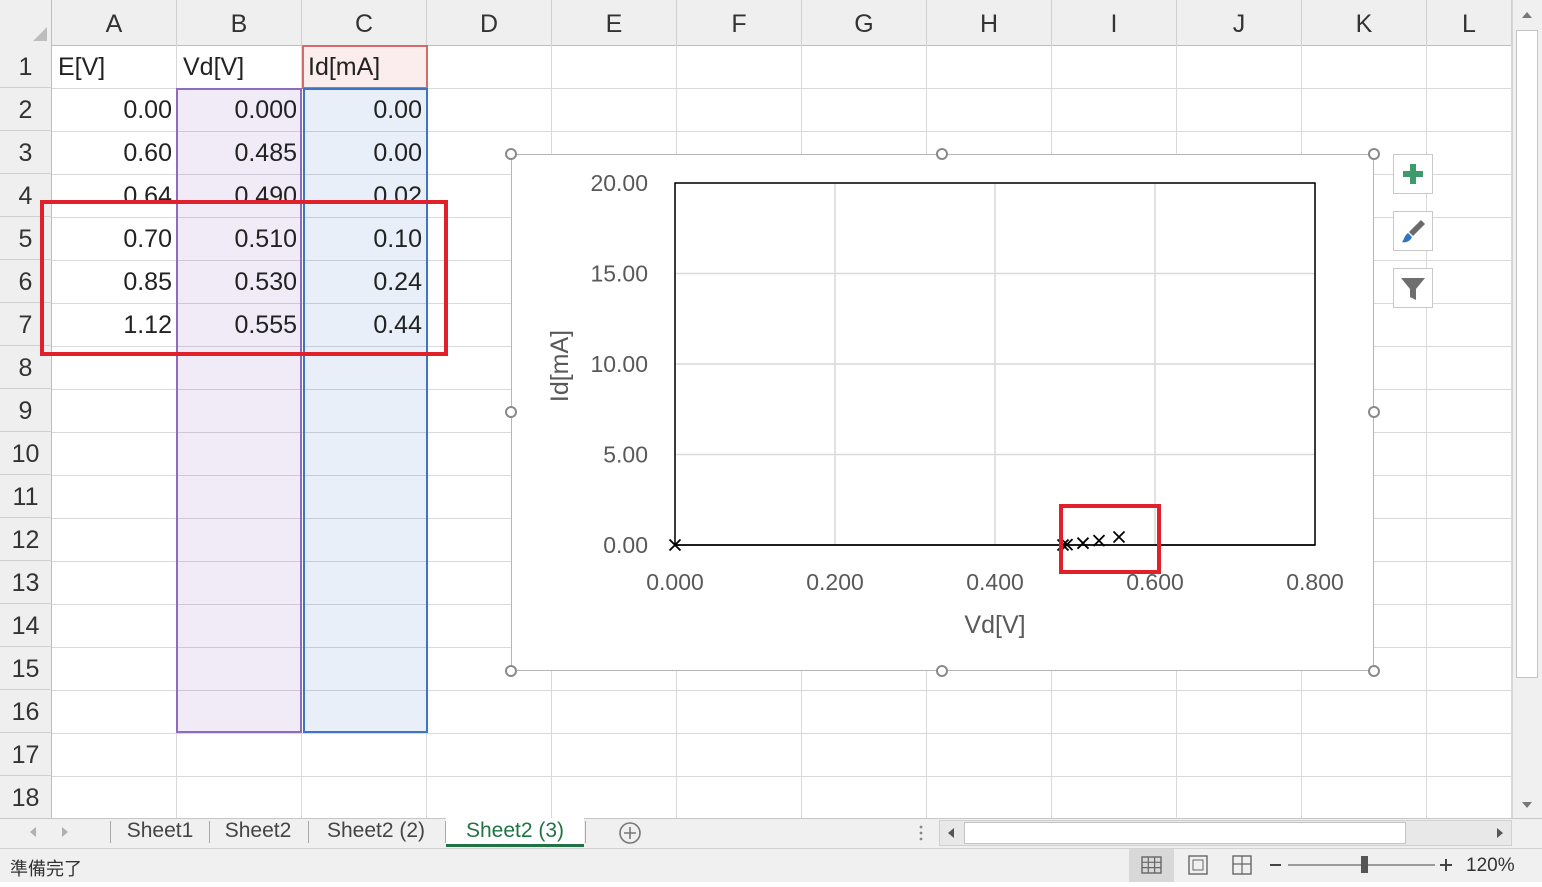  Describe the element at coordinates (26, 453) in the screenshot. I see `row-header-10: 10` at that location.